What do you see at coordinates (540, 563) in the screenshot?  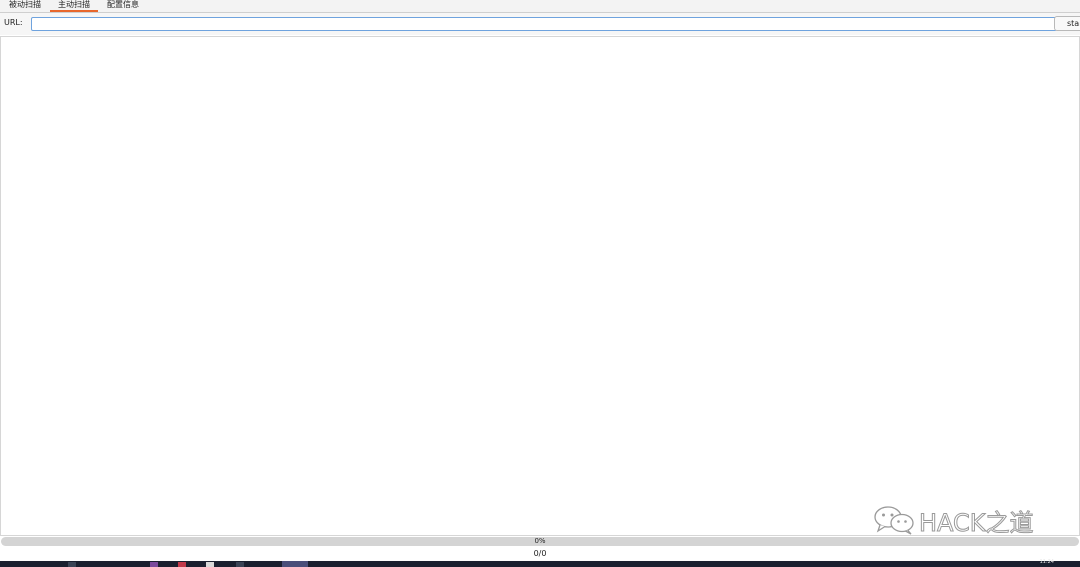 I see `taskbar: 11:24` at bounding box center [540, 563].